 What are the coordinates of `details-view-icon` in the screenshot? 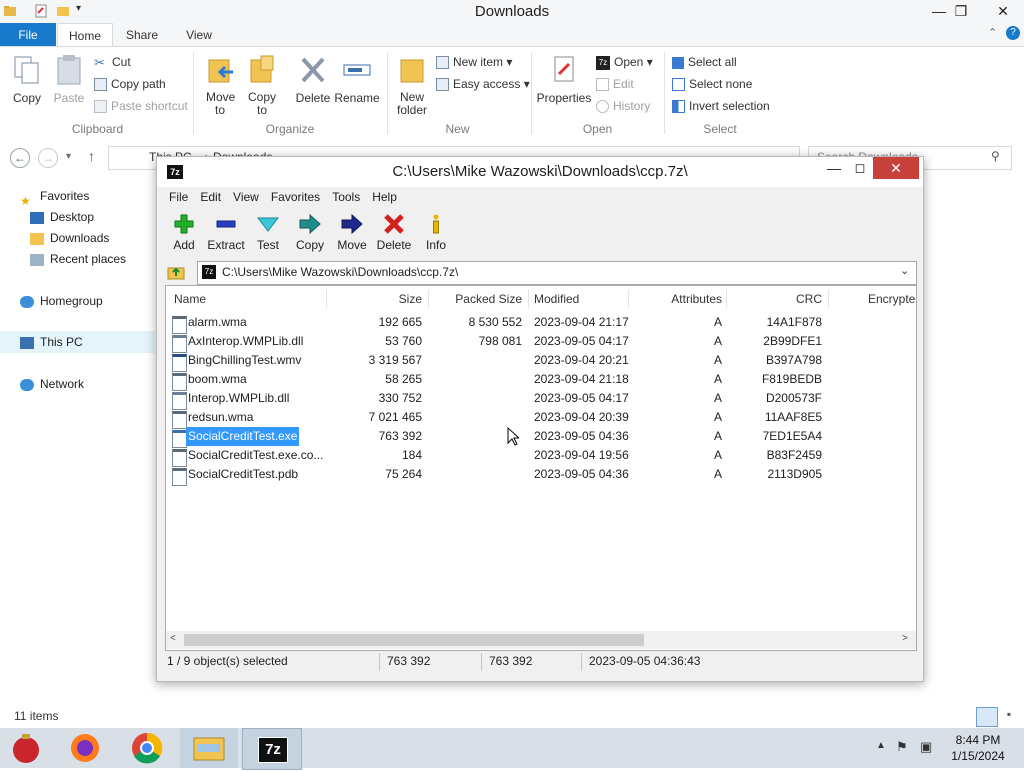 It's located at (987, 717).